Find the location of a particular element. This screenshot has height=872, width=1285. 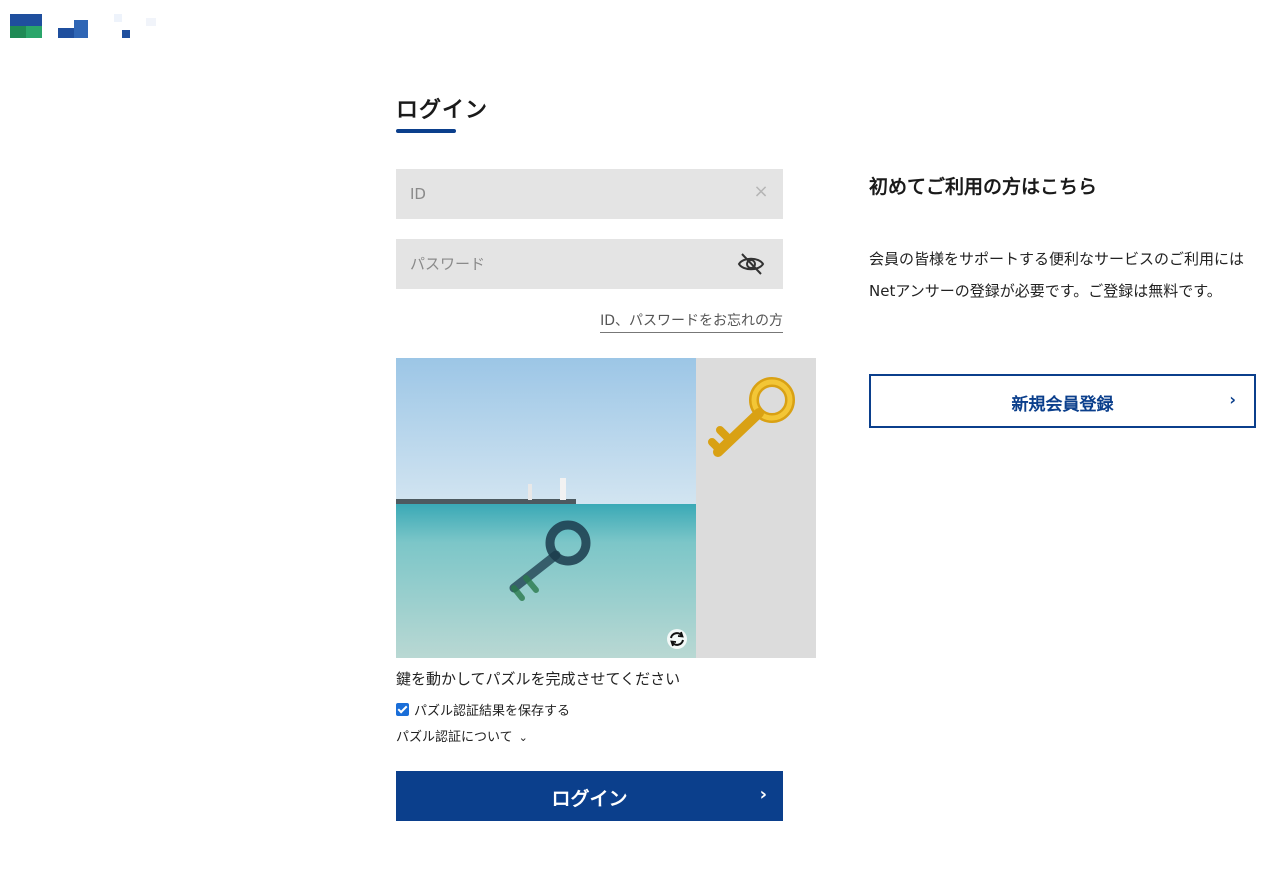

eye-off-icon is located at coordinates (751, 264).